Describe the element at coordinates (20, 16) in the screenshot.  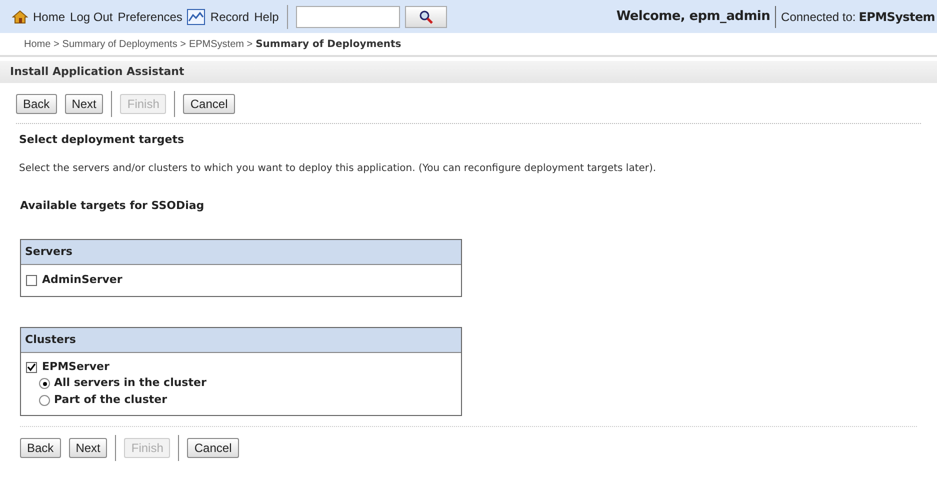
I see `home-icon` at that location.